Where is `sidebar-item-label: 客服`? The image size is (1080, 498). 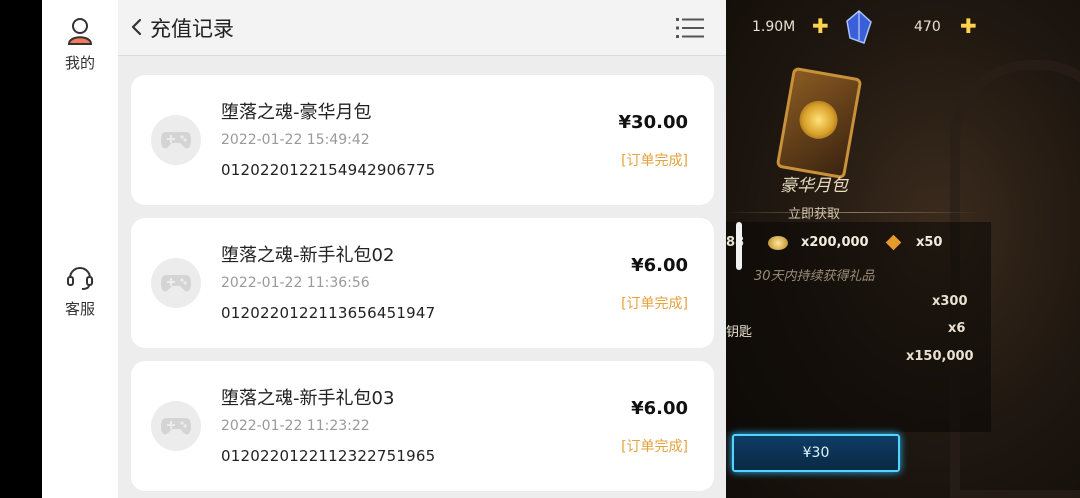
sidebar-item-label: 客服 is located at coordinates (79, 309).